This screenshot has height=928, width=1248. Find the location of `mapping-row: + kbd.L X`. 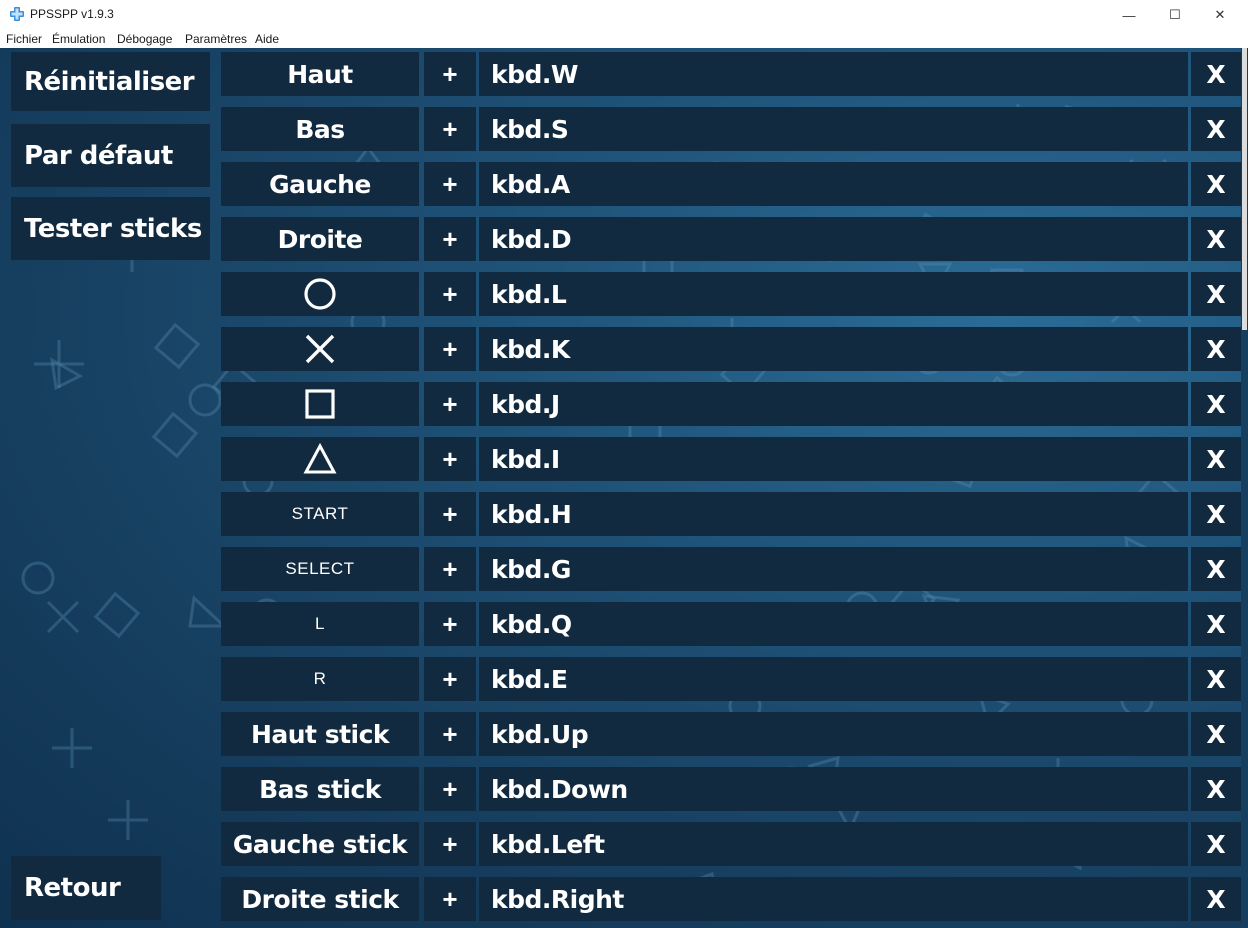

mapping-row: + kbd.L X is located at coordinates (731, 294).